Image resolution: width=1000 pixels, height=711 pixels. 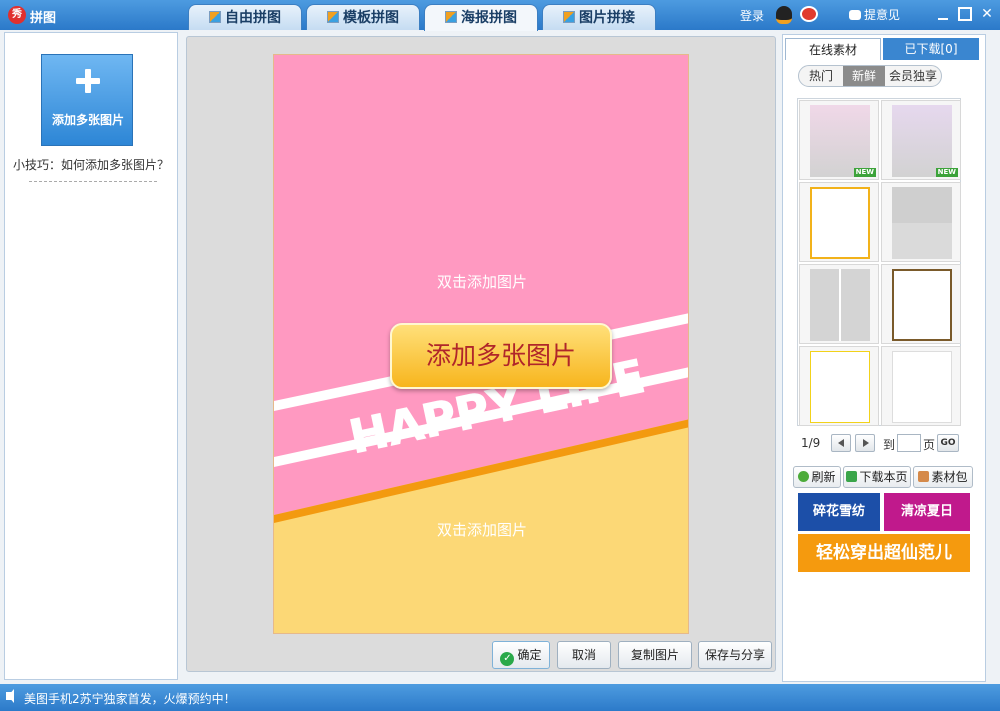 What do you see at coordinates (481, 17) in the screenshot?
I see `tab-poster-collage: 海报拼图` at bounding box center [481, 17].